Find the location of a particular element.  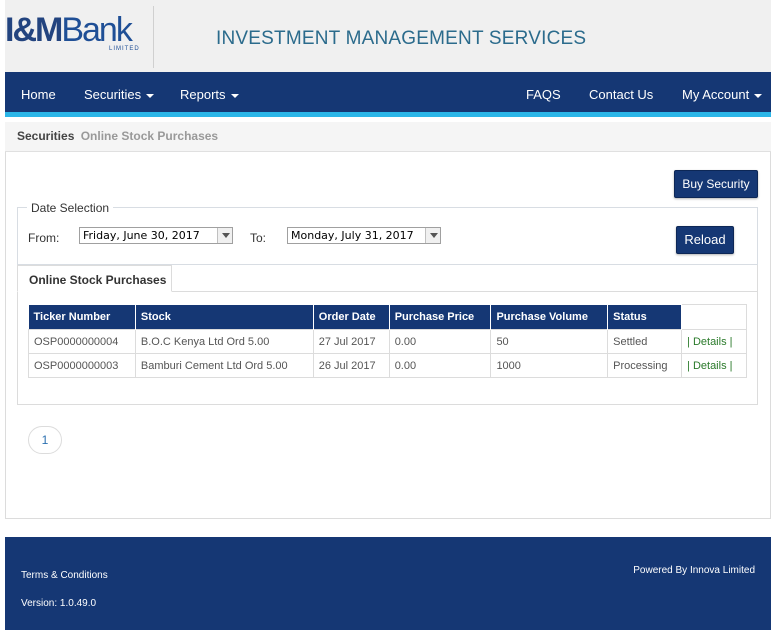

nav-securities: Securities is located at coordinates (119, 94).